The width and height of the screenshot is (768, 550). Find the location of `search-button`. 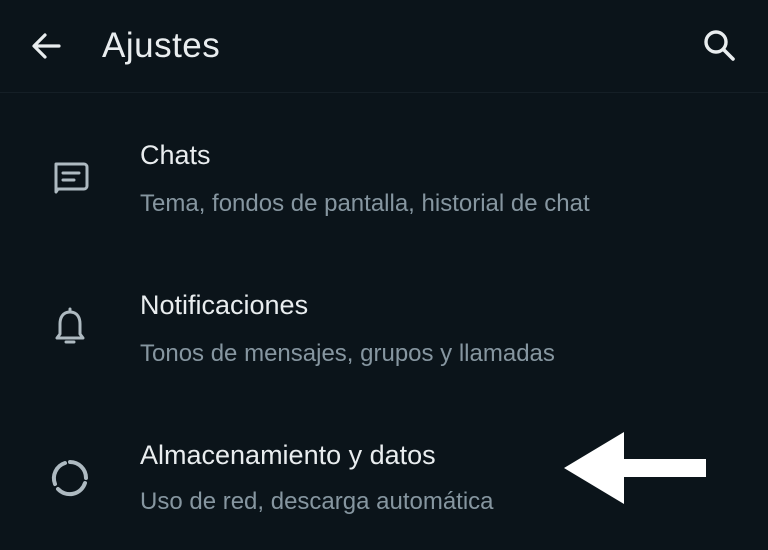

search-button is located at coordinates (720, 46).